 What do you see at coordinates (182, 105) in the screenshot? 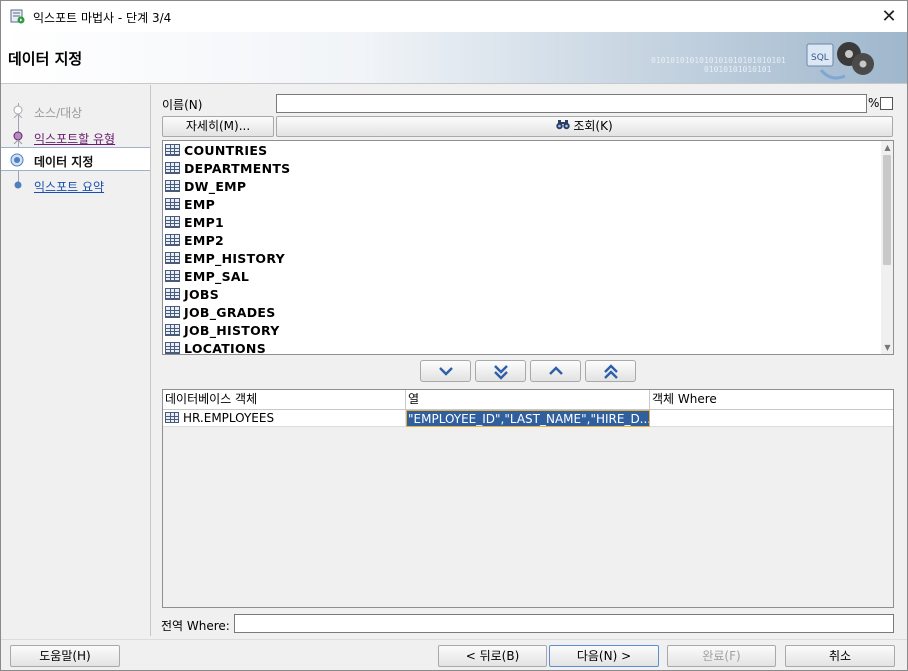
I see `name-filter-label: 이름(N)` at bounding box center [182, 105].